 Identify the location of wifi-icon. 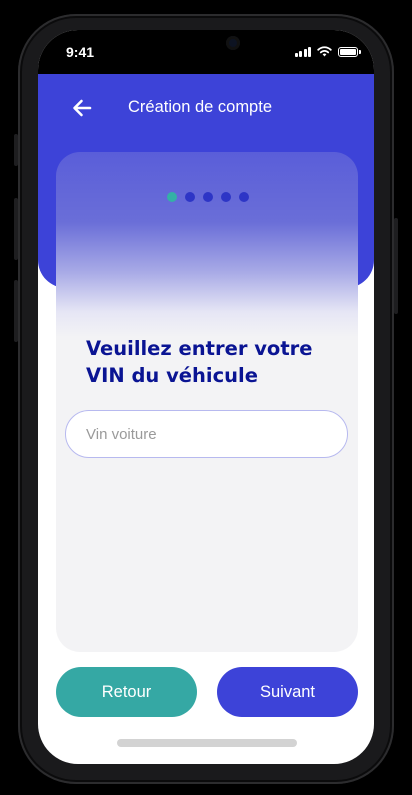
(324, 51).